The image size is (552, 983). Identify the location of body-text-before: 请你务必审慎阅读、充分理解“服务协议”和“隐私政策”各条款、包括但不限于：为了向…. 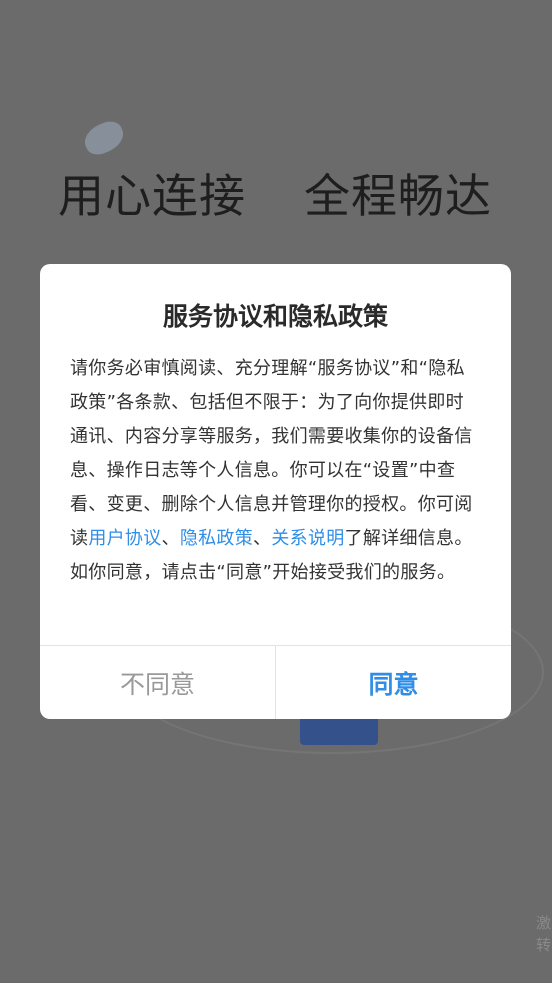
(271, 453).